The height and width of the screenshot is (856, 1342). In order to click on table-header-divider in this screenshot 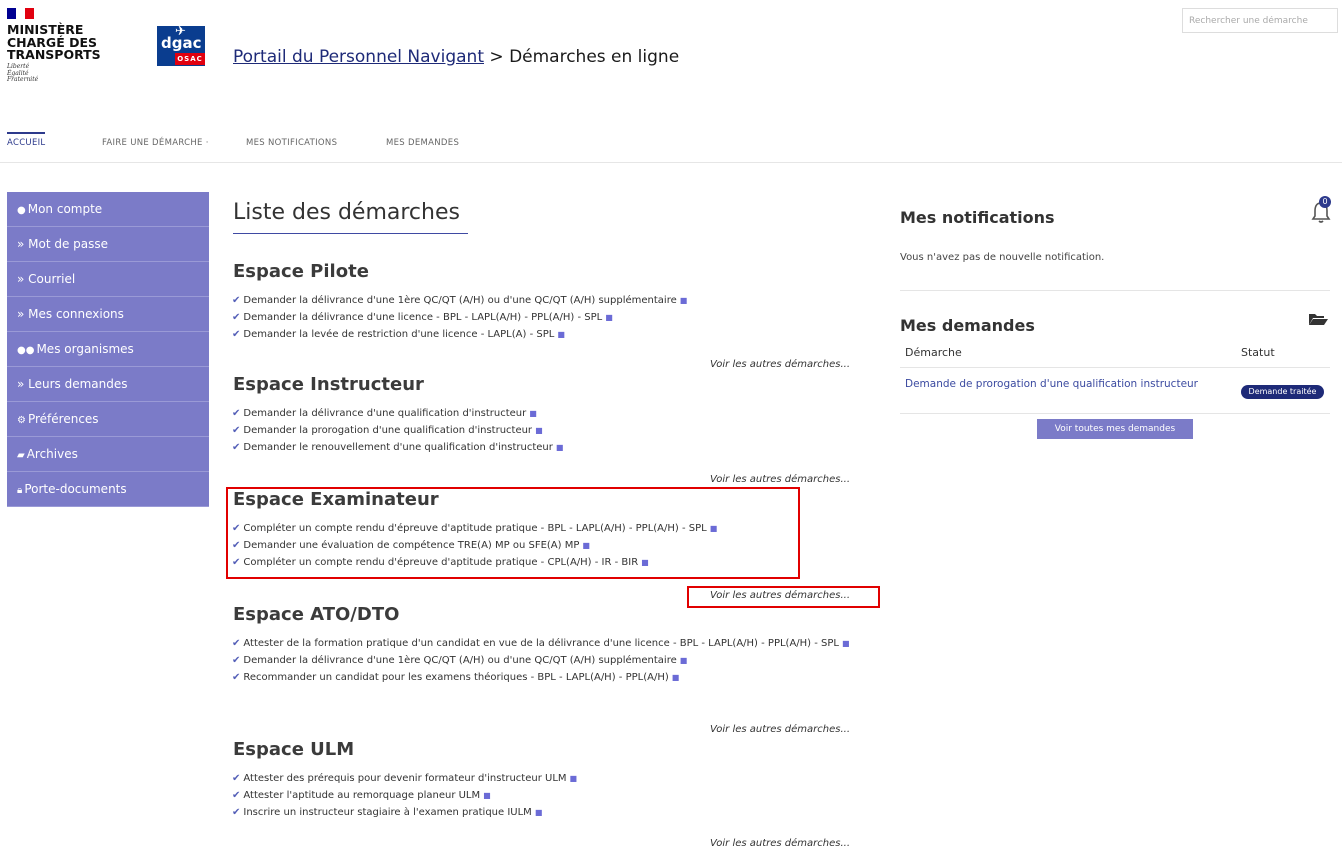, I will do `click(1115, 367)`.